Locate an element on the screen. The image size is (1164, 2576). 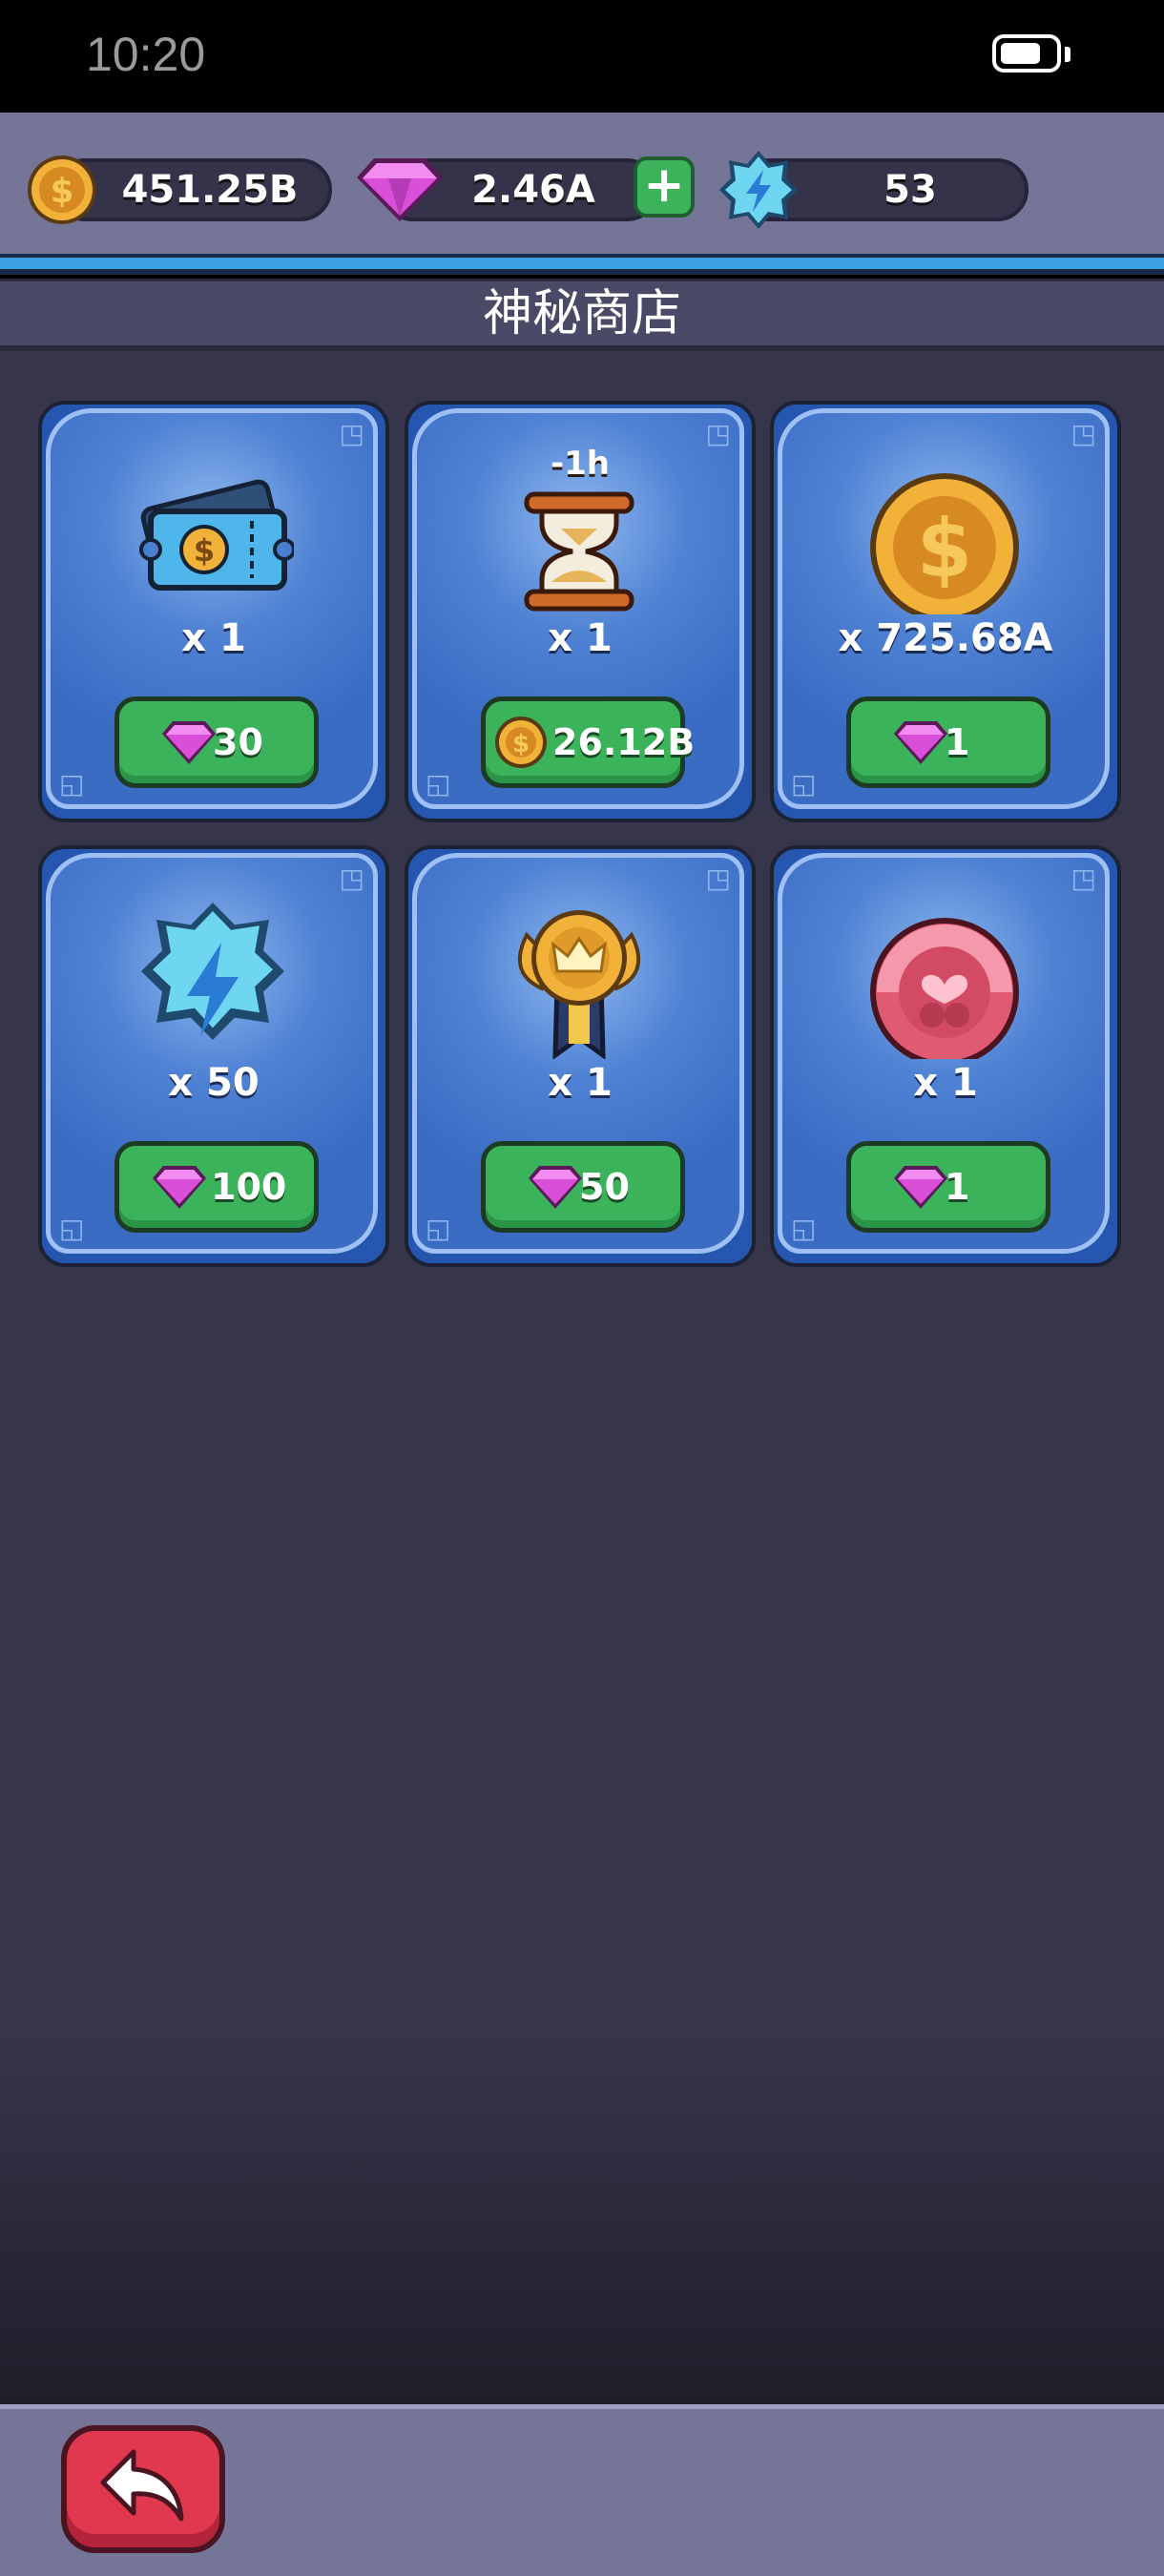
battery-icon is located at coordinates (1026, 53).